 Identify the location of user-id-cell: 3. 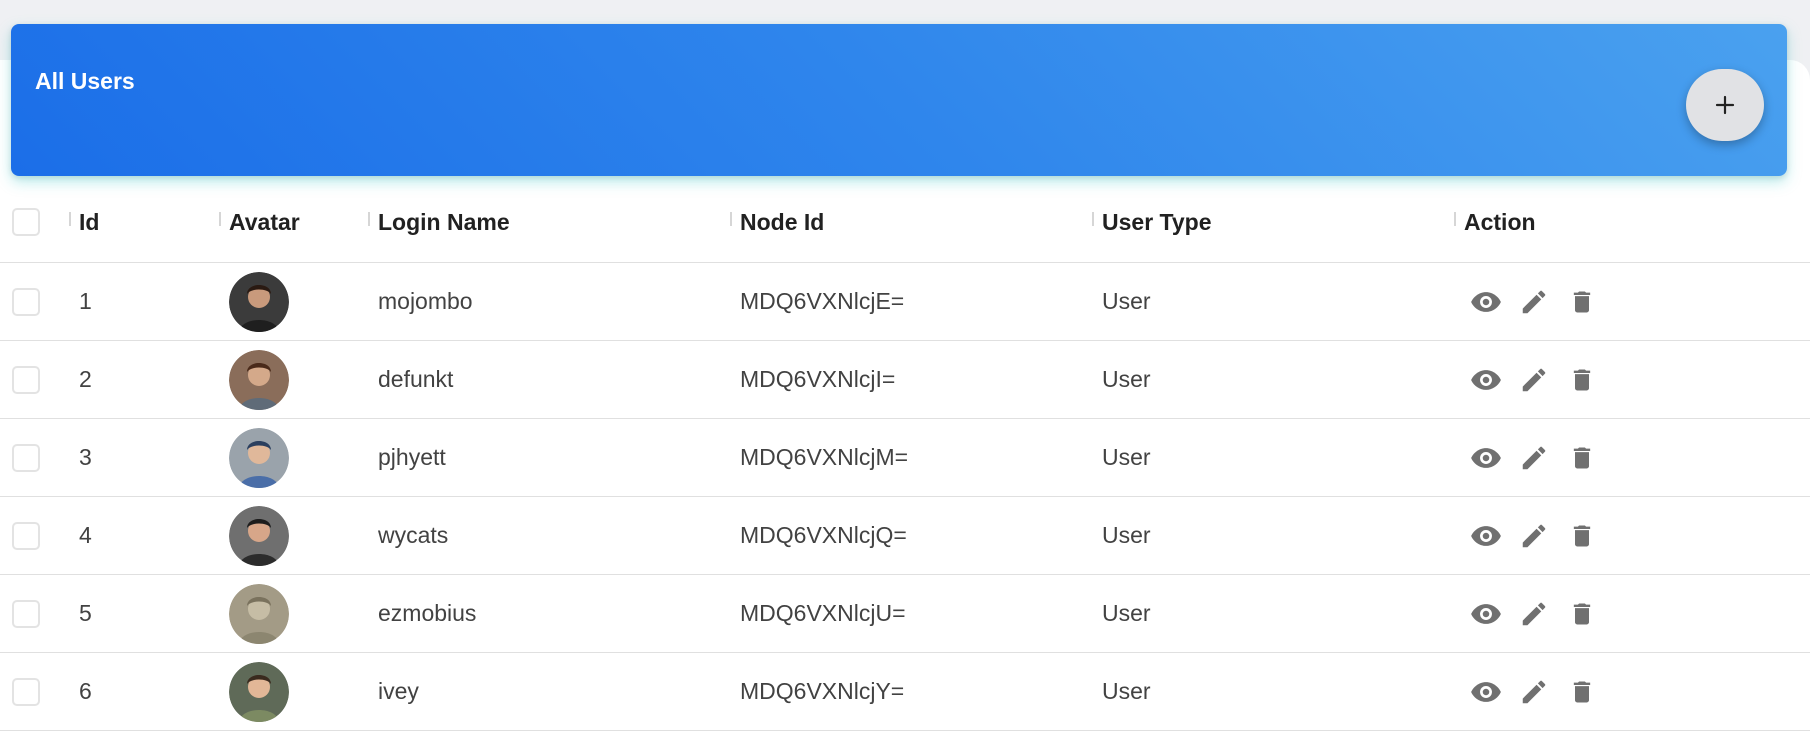
(85, 457).